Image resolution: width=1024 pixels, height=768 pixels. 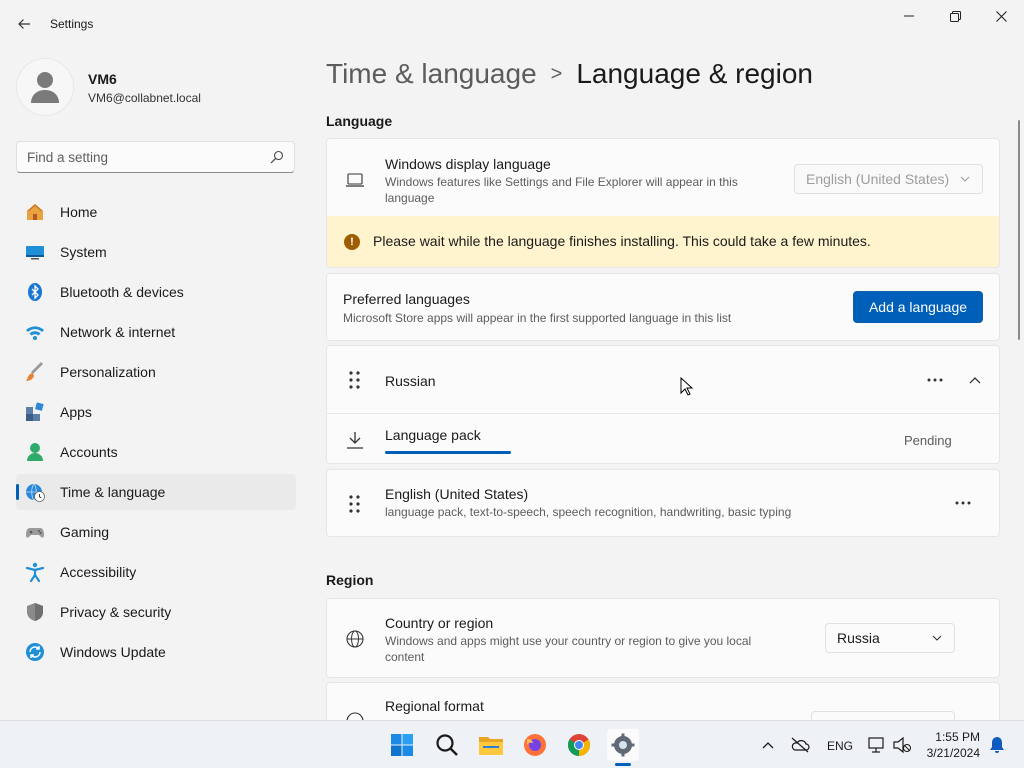 What do you see at coordinates (156, 572) in the screenshot?
I see `sidebar-item-accessibility: Accessibility` at bounding box center [156, 572].